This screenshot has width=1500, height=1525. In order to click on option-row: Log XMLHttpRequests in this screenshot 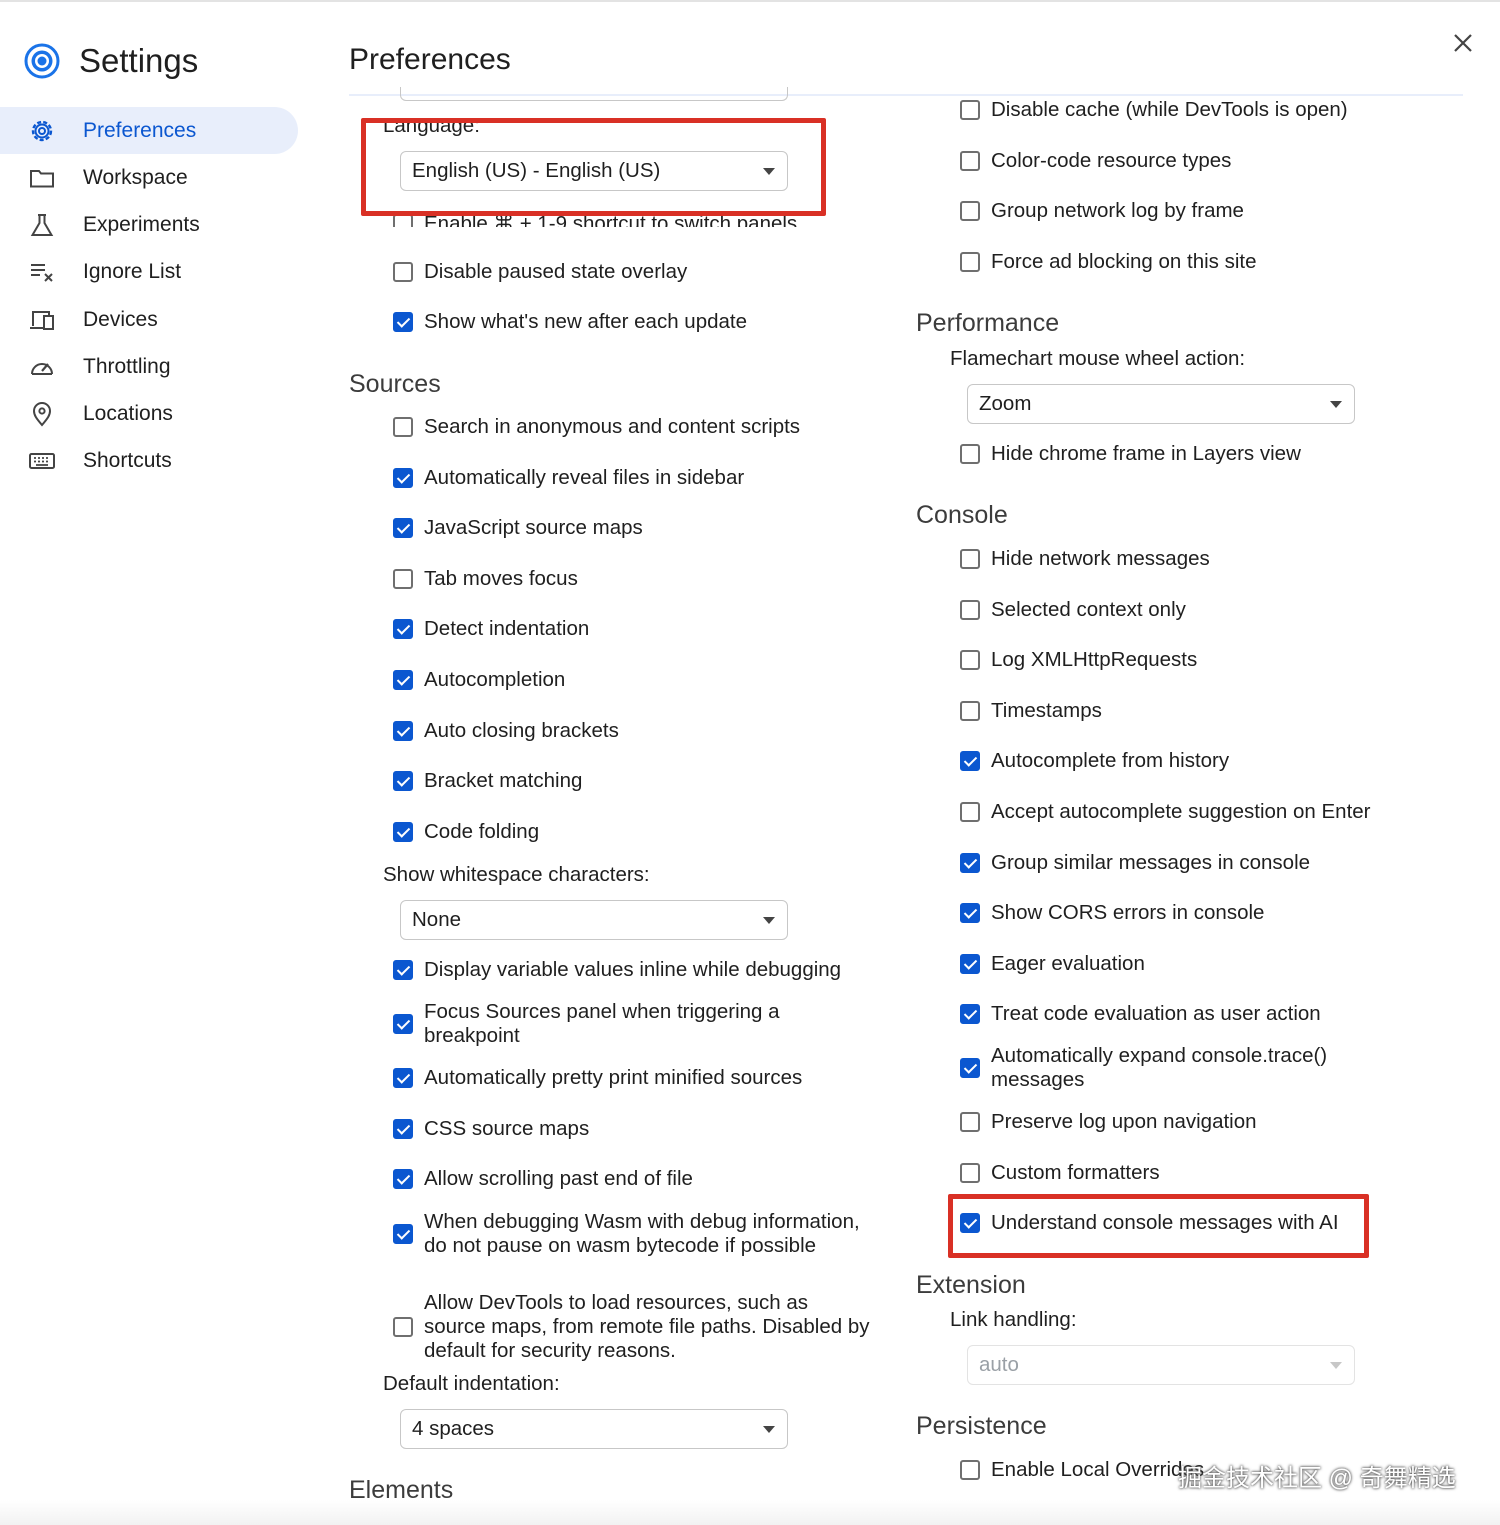, I will do `click(1078, 660)`.